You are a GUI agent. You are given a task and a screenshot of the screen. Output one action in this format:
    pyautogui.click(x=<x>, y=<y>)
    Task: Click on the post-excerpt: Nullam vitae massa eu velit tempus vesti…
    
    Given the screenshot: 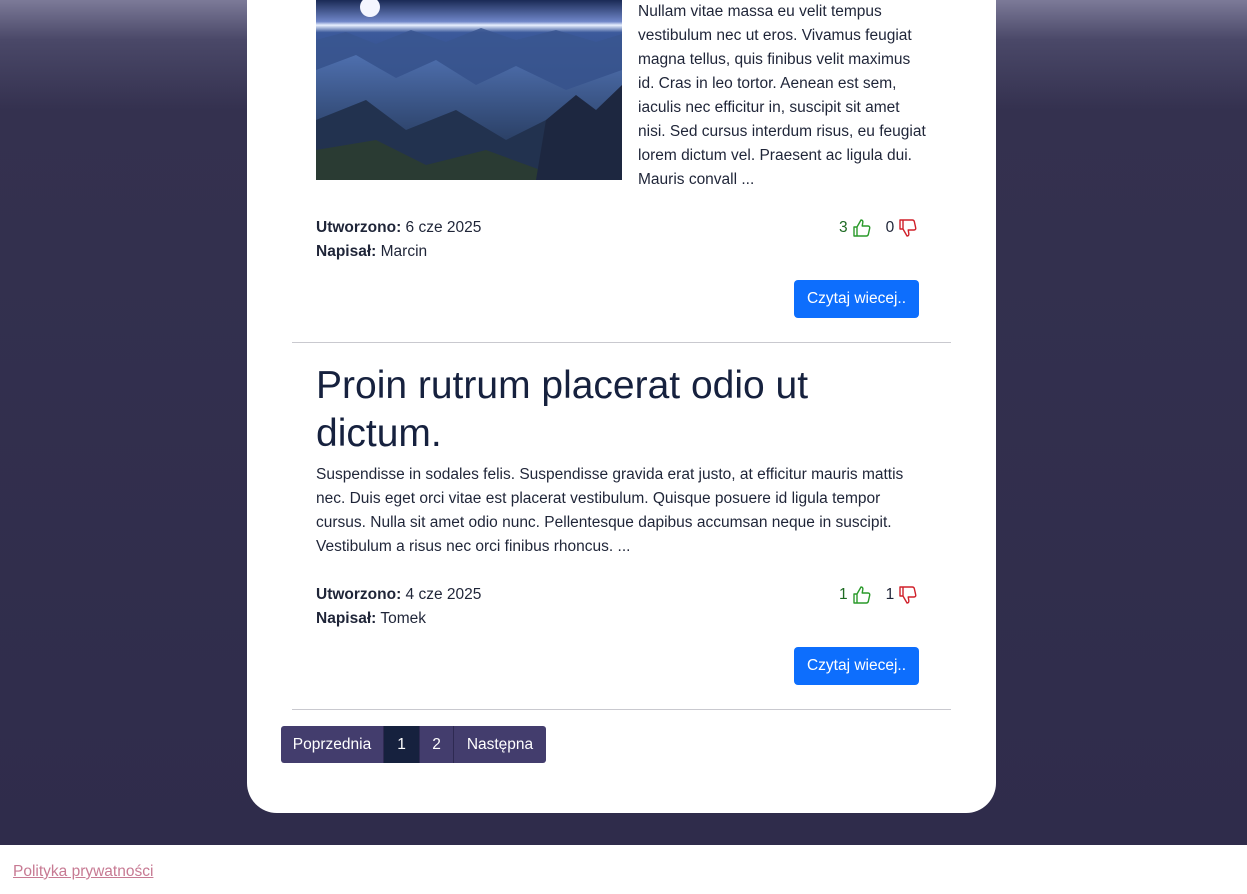 What is the action you would take?
    pyautogui.click(x=782, y=95)
    